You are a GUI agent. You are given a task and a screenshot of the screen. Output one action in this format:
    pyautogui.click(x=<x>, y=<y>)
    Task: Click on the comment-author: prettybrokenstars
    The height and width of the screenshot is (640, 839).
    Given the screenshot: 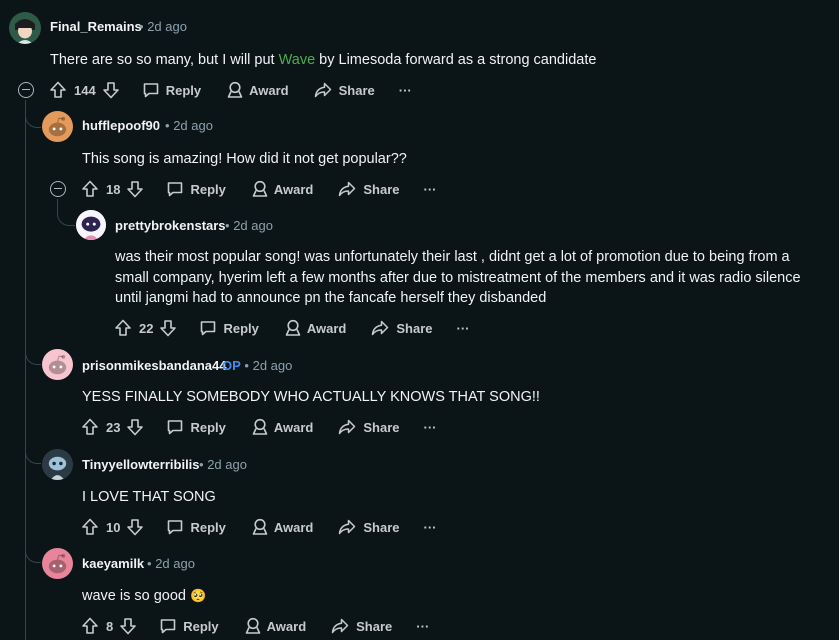 What is the action you would take?
    pyautogui.click(x=170, y=225)
    